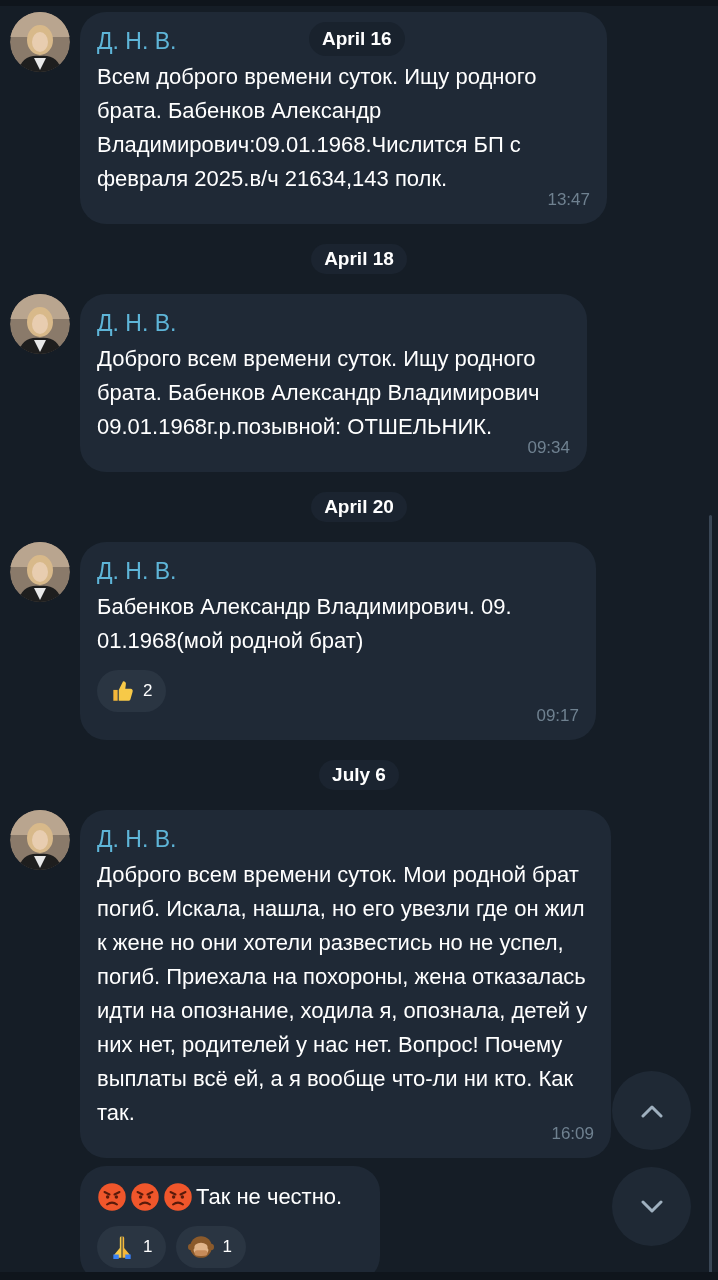  What do you see at coordinates (572, 1134) in the screenshot?
I see `message-time: 16:09` at bounding box center [572, 1134].